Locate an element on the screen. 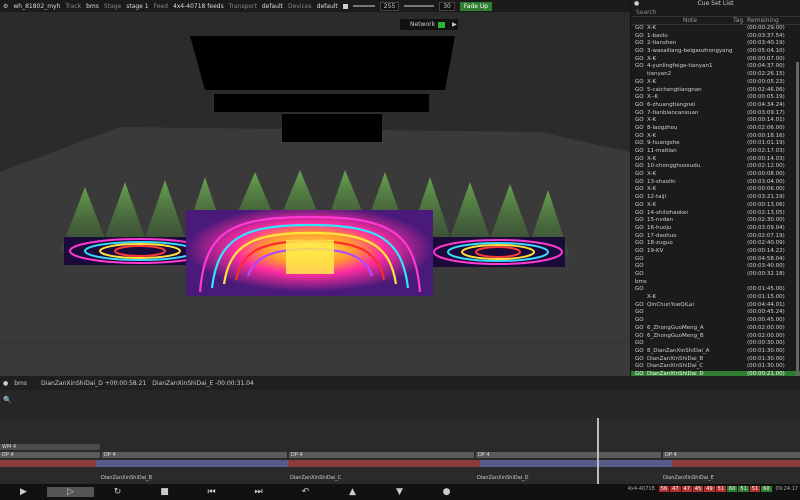 This screenshot has width=800, height=500. stop-icon: ■ is located at coordinates (164, 492).